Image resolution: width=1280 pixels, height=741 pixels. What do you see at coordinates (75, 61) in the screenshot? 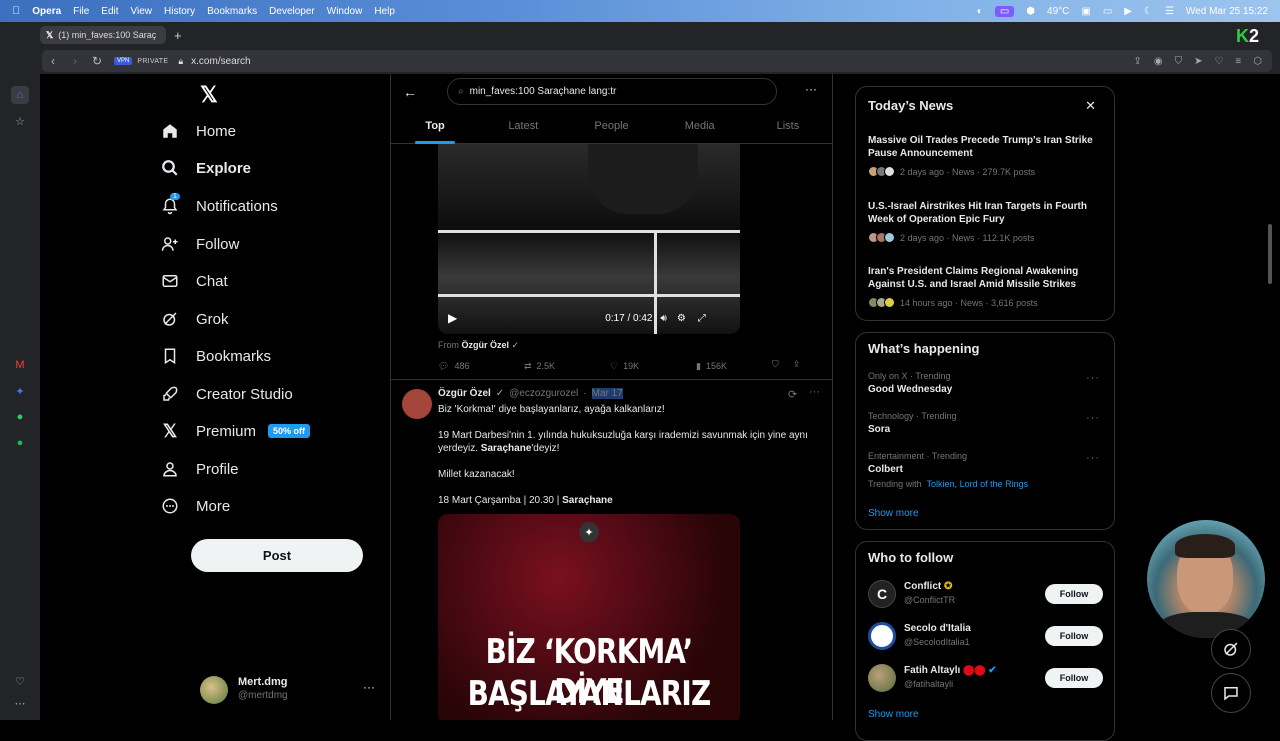
I see `forward-icon: ›` at bounding box center [75, 61].